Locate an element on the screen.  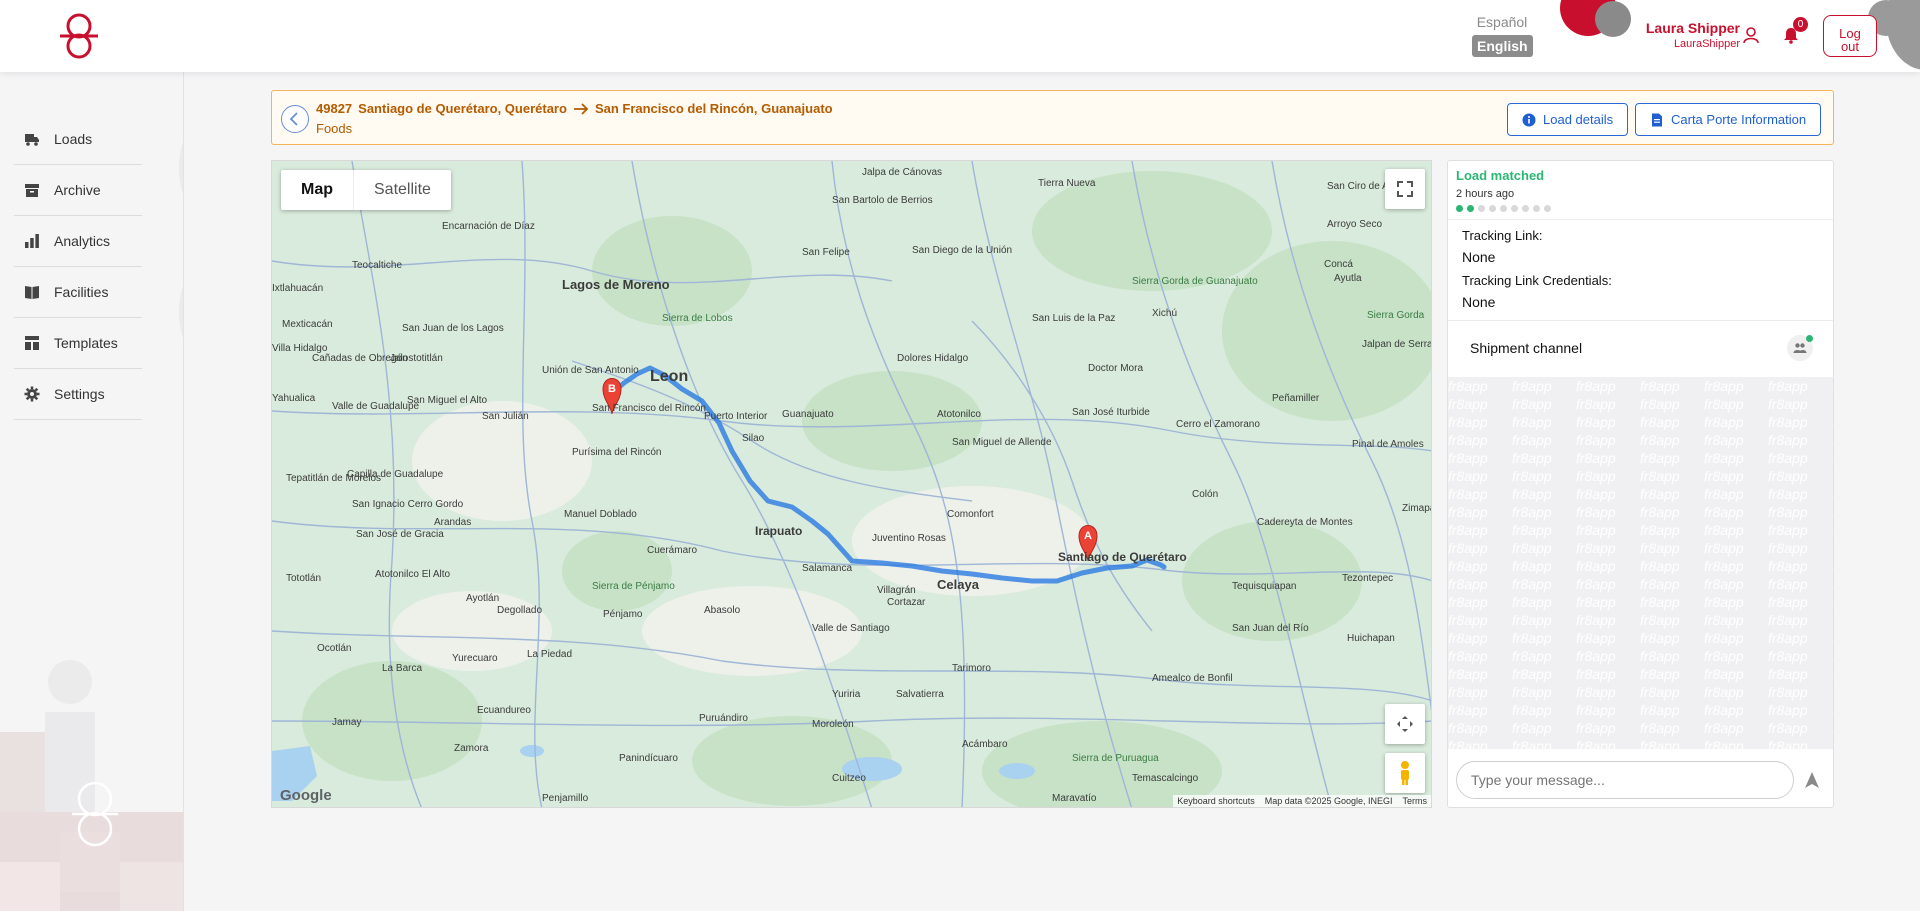
notification-badge: 0 is located at coordinates (1800, 24).